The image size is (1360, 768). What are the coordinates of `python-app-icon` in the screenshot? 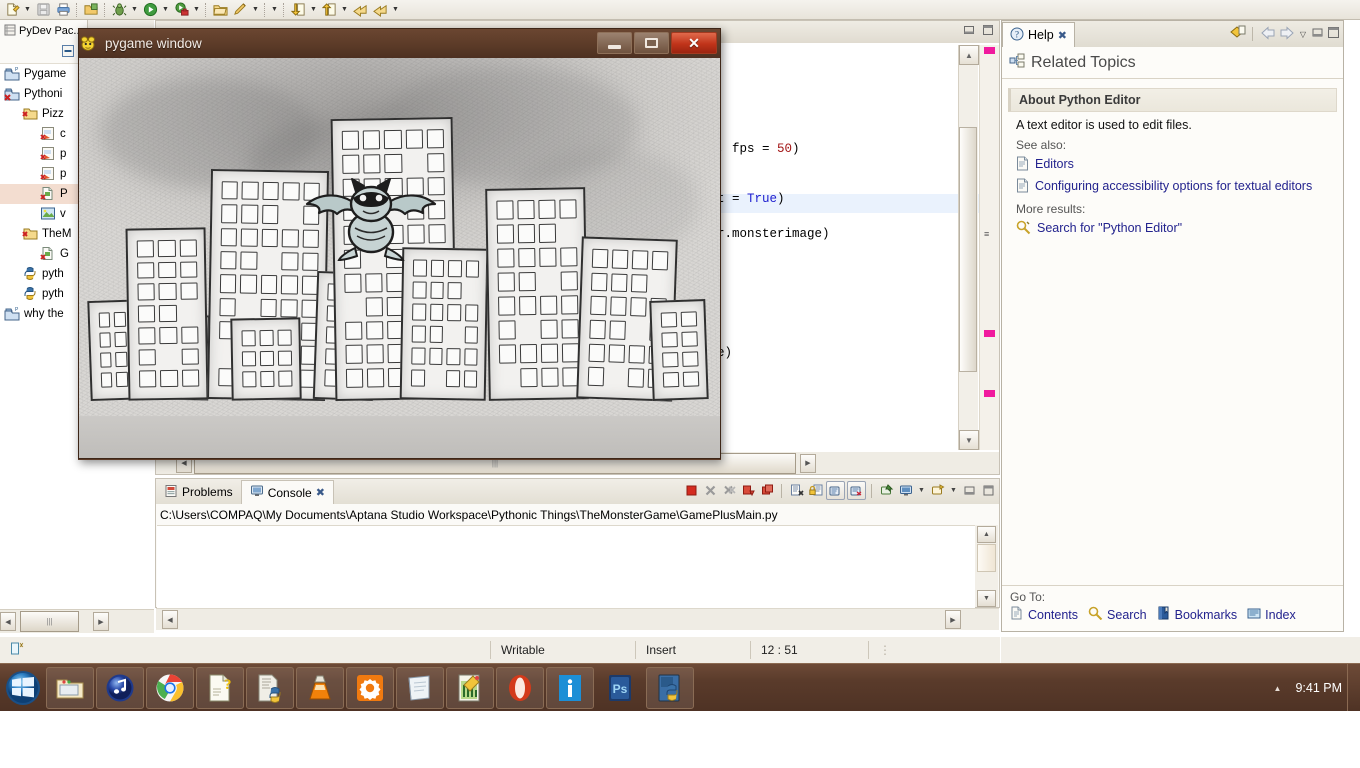 It's located at (670, 688).